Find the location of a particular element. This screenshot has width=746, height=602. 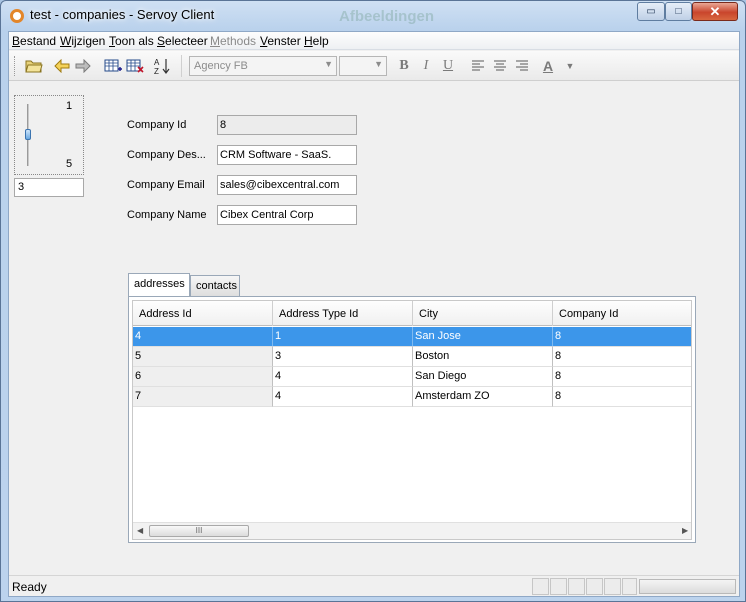

cell-address-id: 6 is located at coordinates (203, 377).